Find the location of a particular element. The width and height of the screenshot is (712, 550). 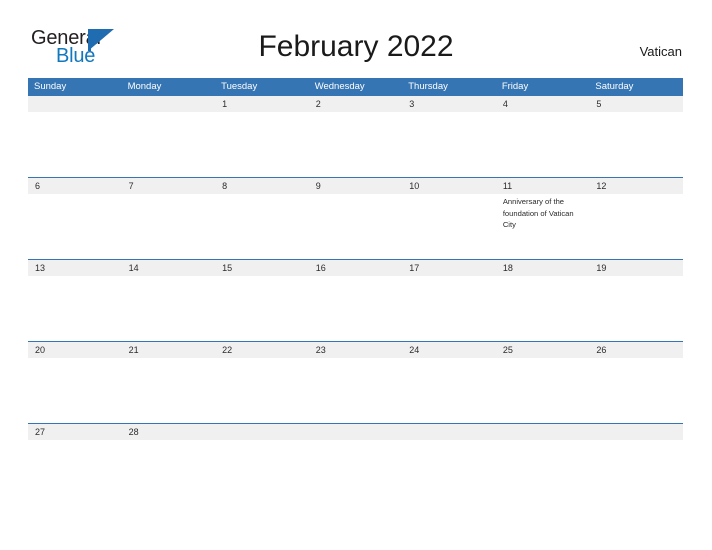

day-number: 3 is located at coordinates (449, 104).